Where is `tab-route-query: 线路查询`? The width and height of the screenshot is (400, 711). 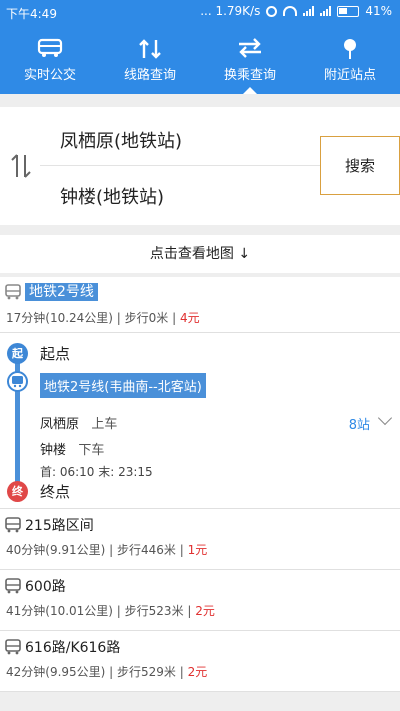 tab-route-query: 线路查询 is located at coordinates (150, 59).